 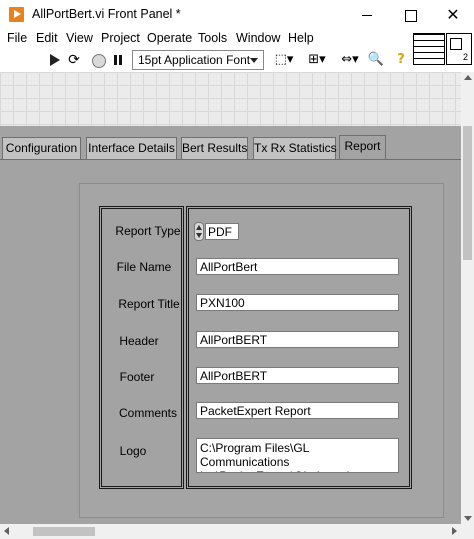 I want to click on distribute-objects-icon: ⊞▾, so click(x=317, y=60).